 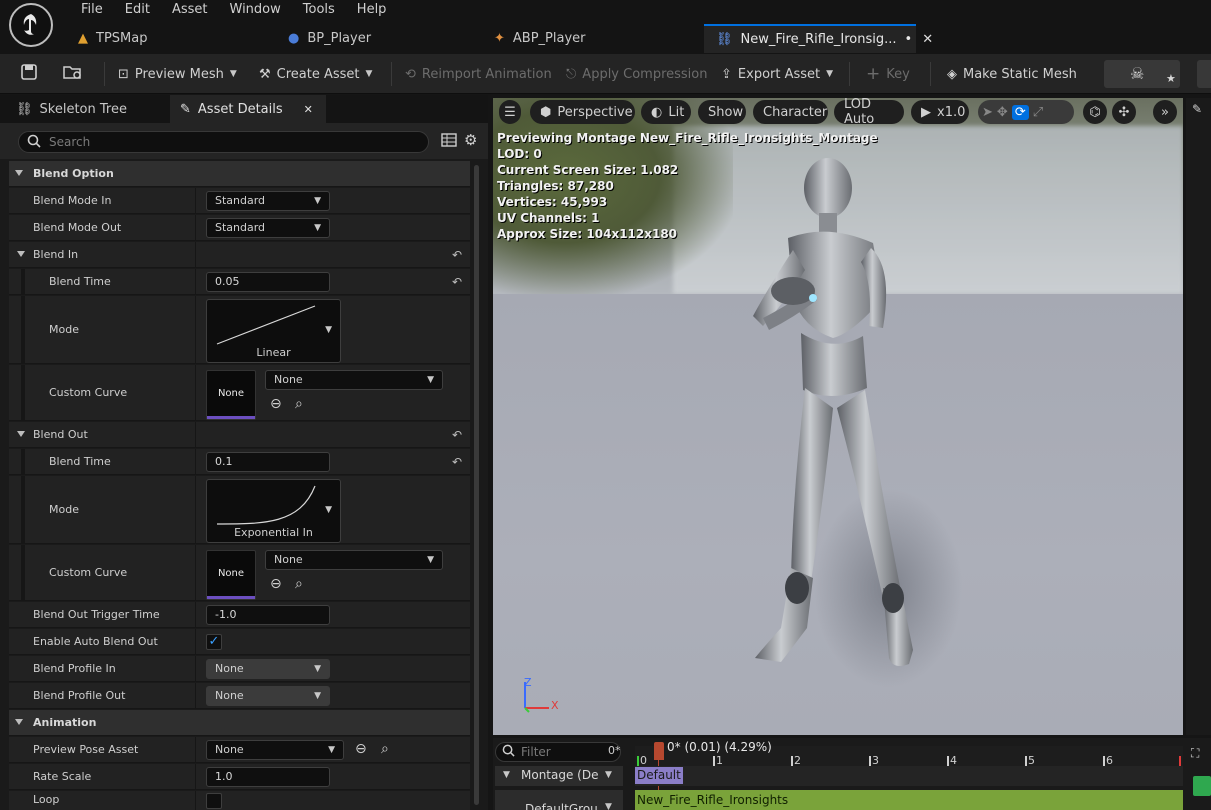 What do you see at coordinates (240, 227) in the screenshot?
I see `dropdown-value: Standard` at bounding box center [240, 227].